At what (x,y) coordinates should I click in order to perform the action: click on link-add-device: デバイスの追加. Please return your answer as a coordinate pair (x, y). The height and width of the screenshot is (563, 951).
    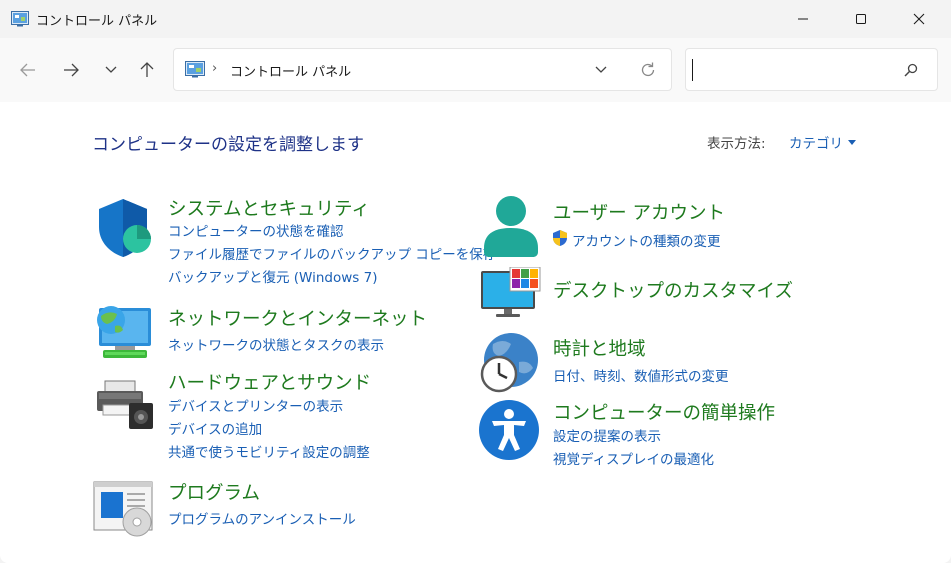
    Looking at the image, I should click on (215, 428).